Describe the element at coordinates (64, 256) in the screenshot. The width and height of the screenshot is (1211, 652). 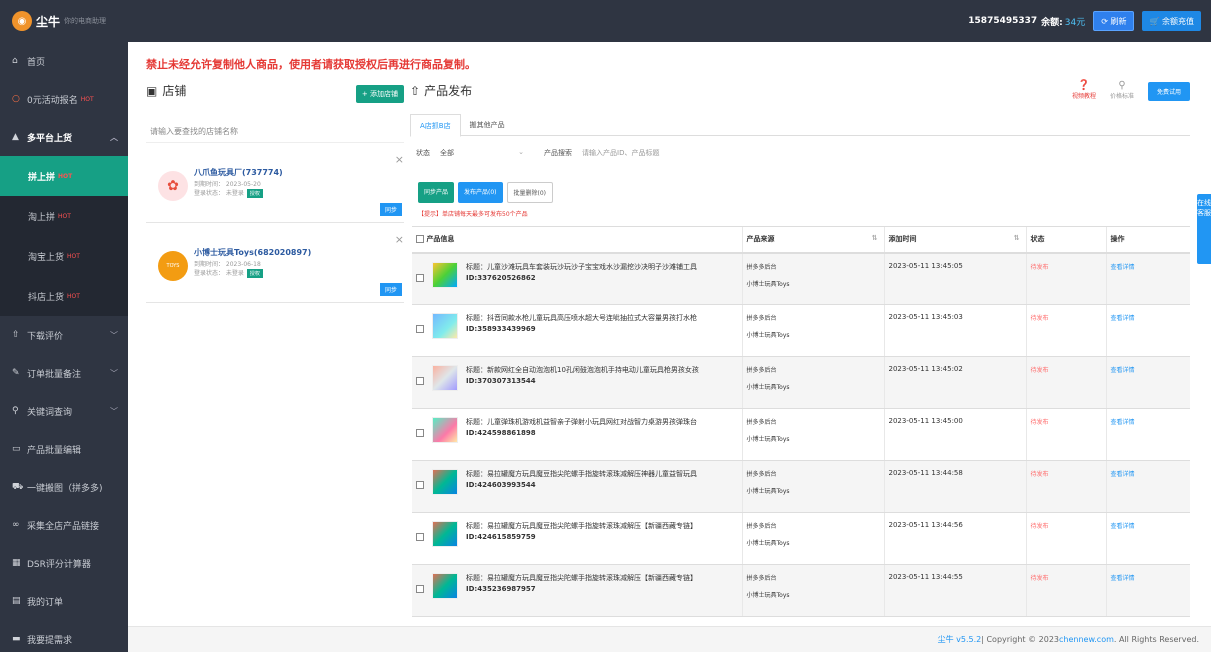
I see `sidebar-item-taobao-upload: 淘宝上货 HOT` at that location.